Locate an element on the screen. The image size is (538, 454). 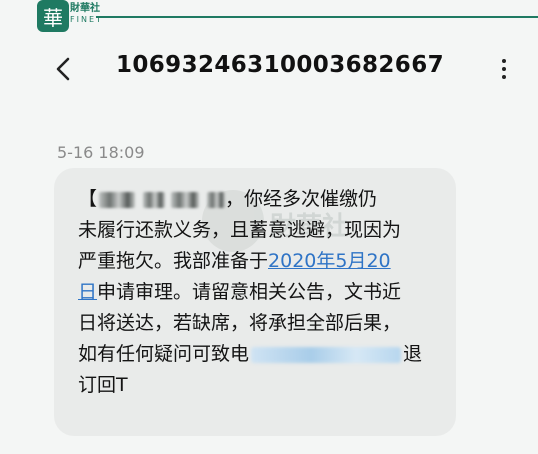
message-text: 申请审理。请留意相关公告，文书近 is located at coordinates (249, 292).